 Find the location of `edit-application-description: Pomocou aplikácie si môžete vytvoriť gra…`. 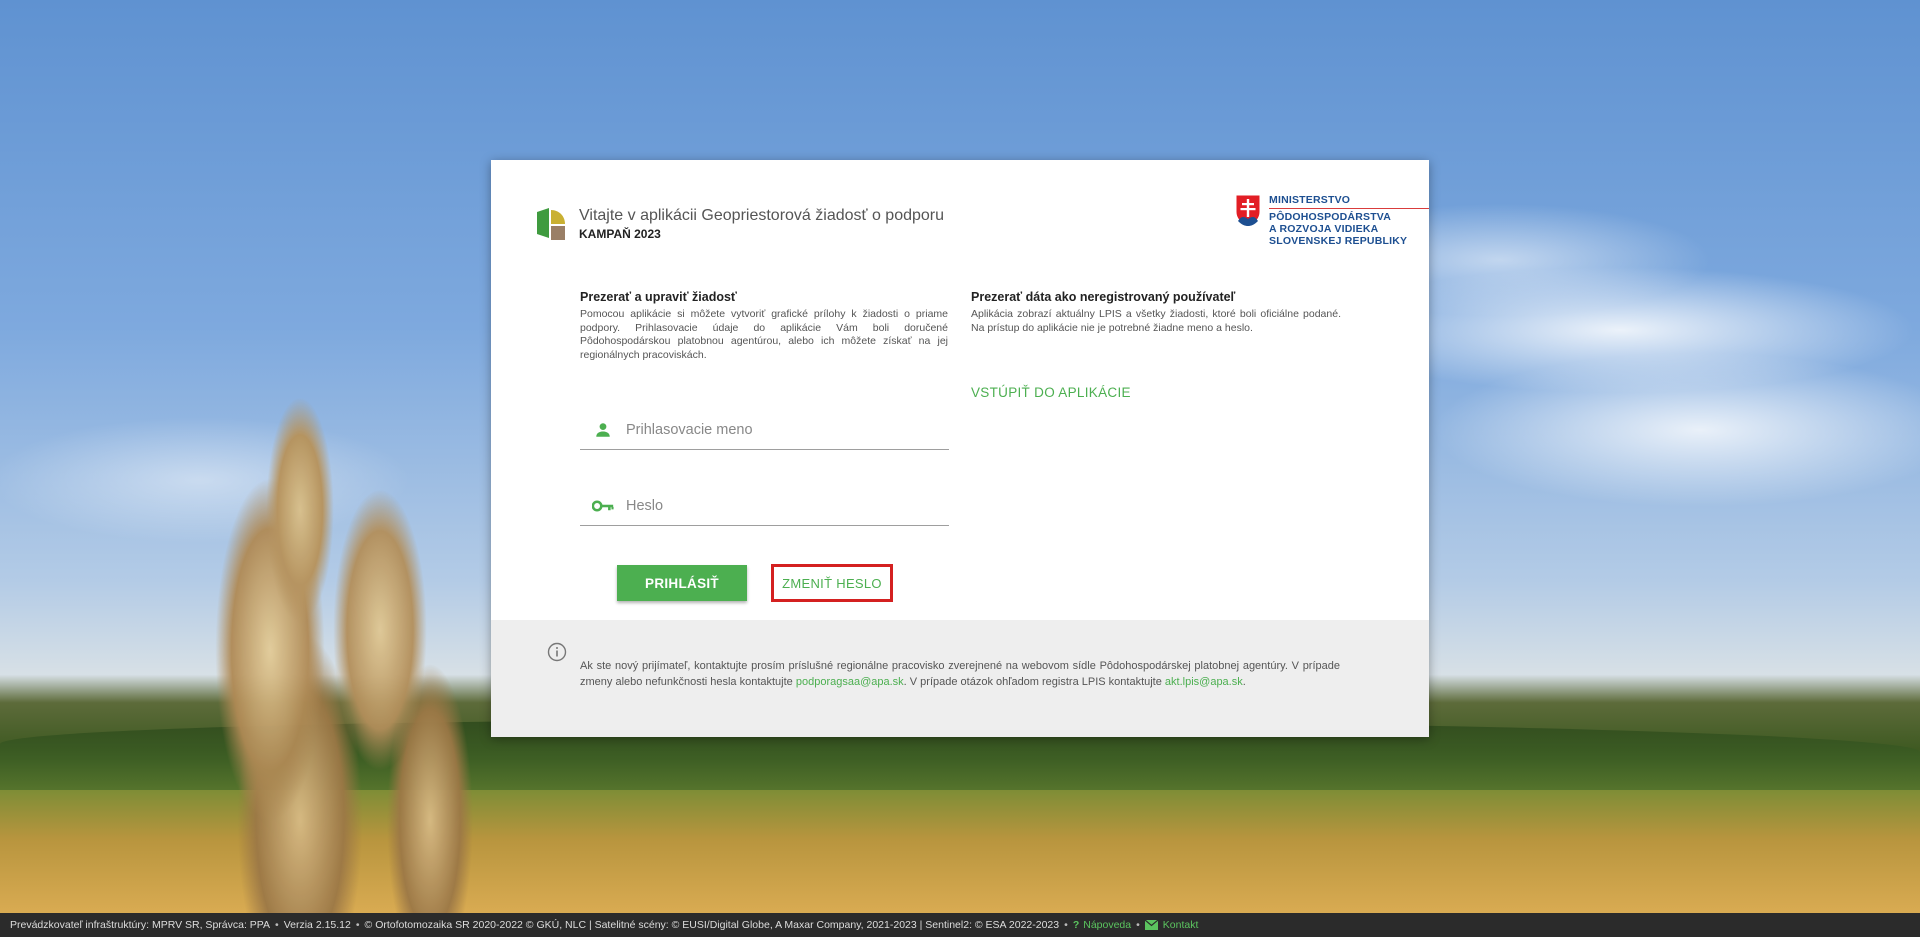

edit-application-description: Pomocou aplikácie si môžete vytvoriť gra… is located at coordinates (764, 334).